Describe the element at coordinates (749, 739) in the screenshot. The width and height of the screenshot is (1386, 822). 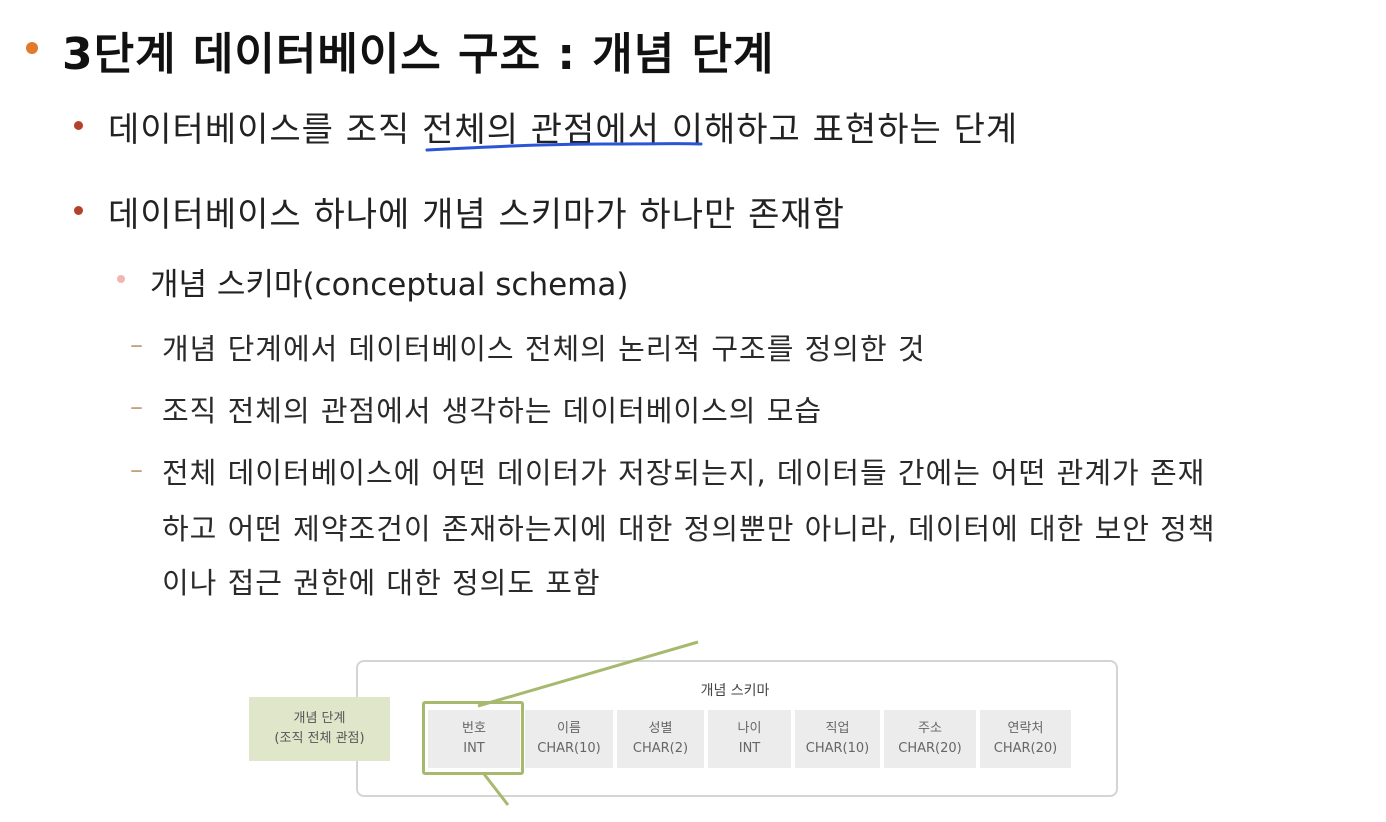
I see `schema-column: 나이 INT` at that location.